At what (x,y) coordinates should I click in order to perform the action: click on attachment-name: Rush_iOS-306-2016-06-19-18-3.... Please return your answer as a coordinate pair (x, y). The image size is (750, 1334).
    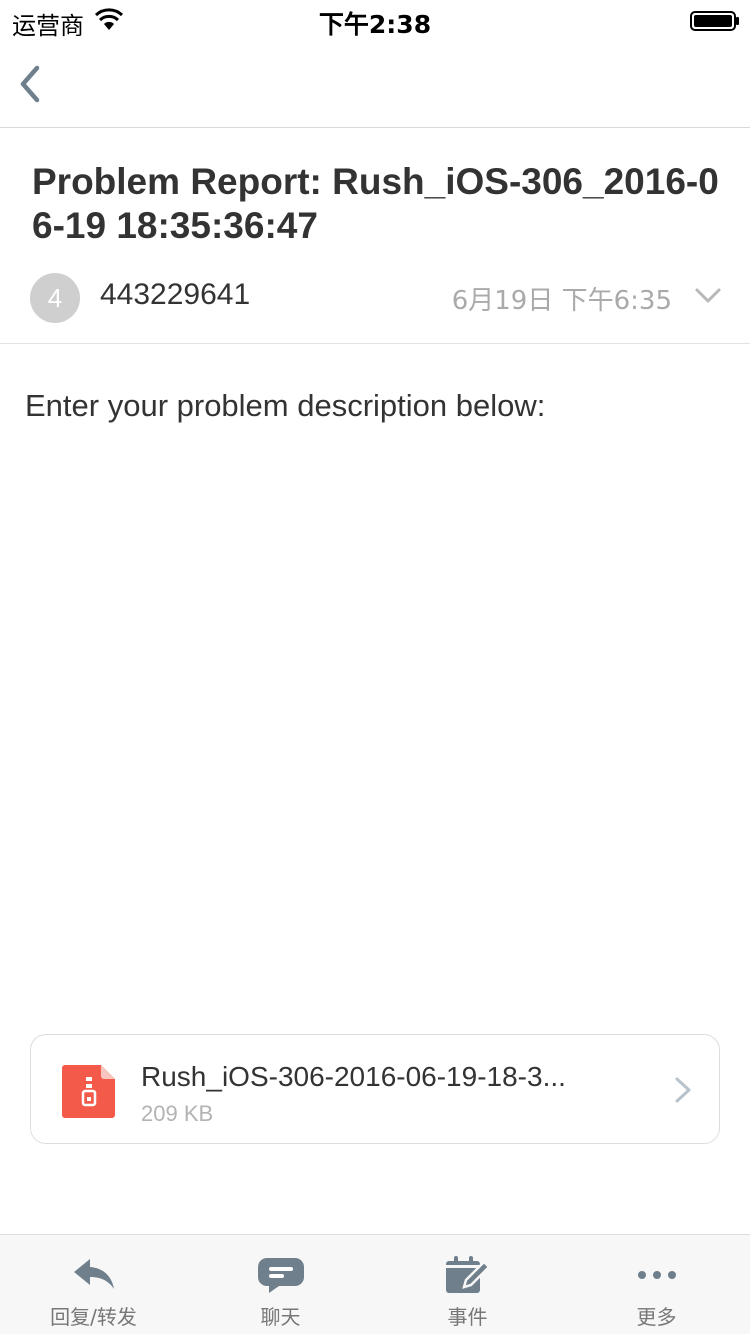
    Looking at the image, I should click on (353, 1076).